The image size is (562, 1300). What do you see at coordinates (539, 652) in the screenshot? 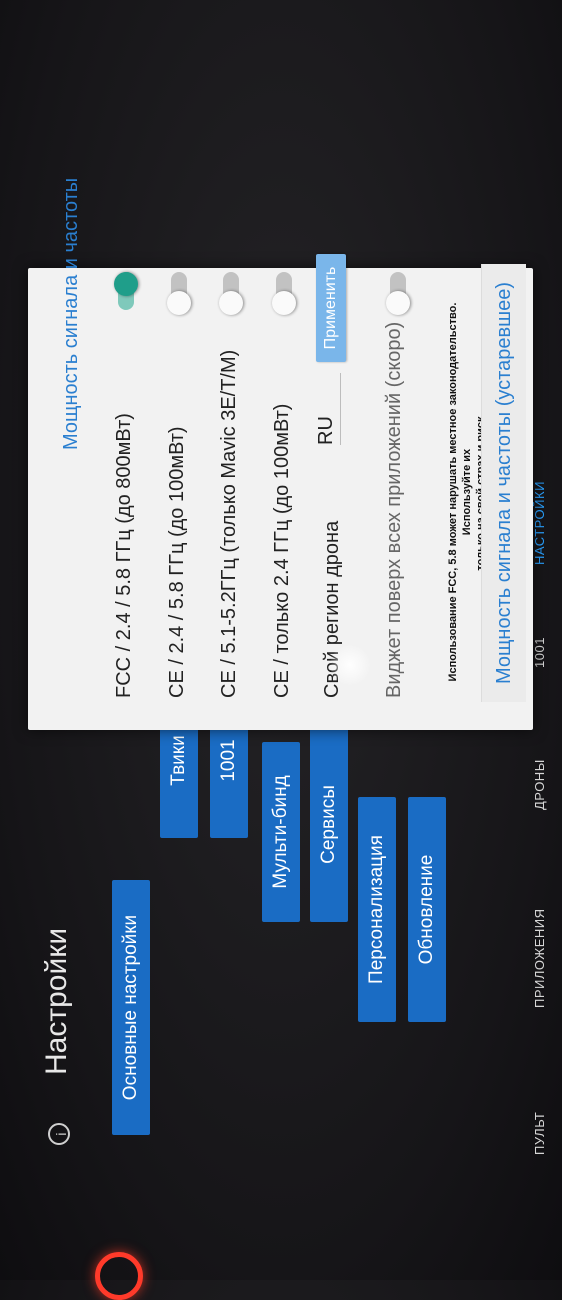
I see `nav-1001: 1001` at bounding box center [539, 652].